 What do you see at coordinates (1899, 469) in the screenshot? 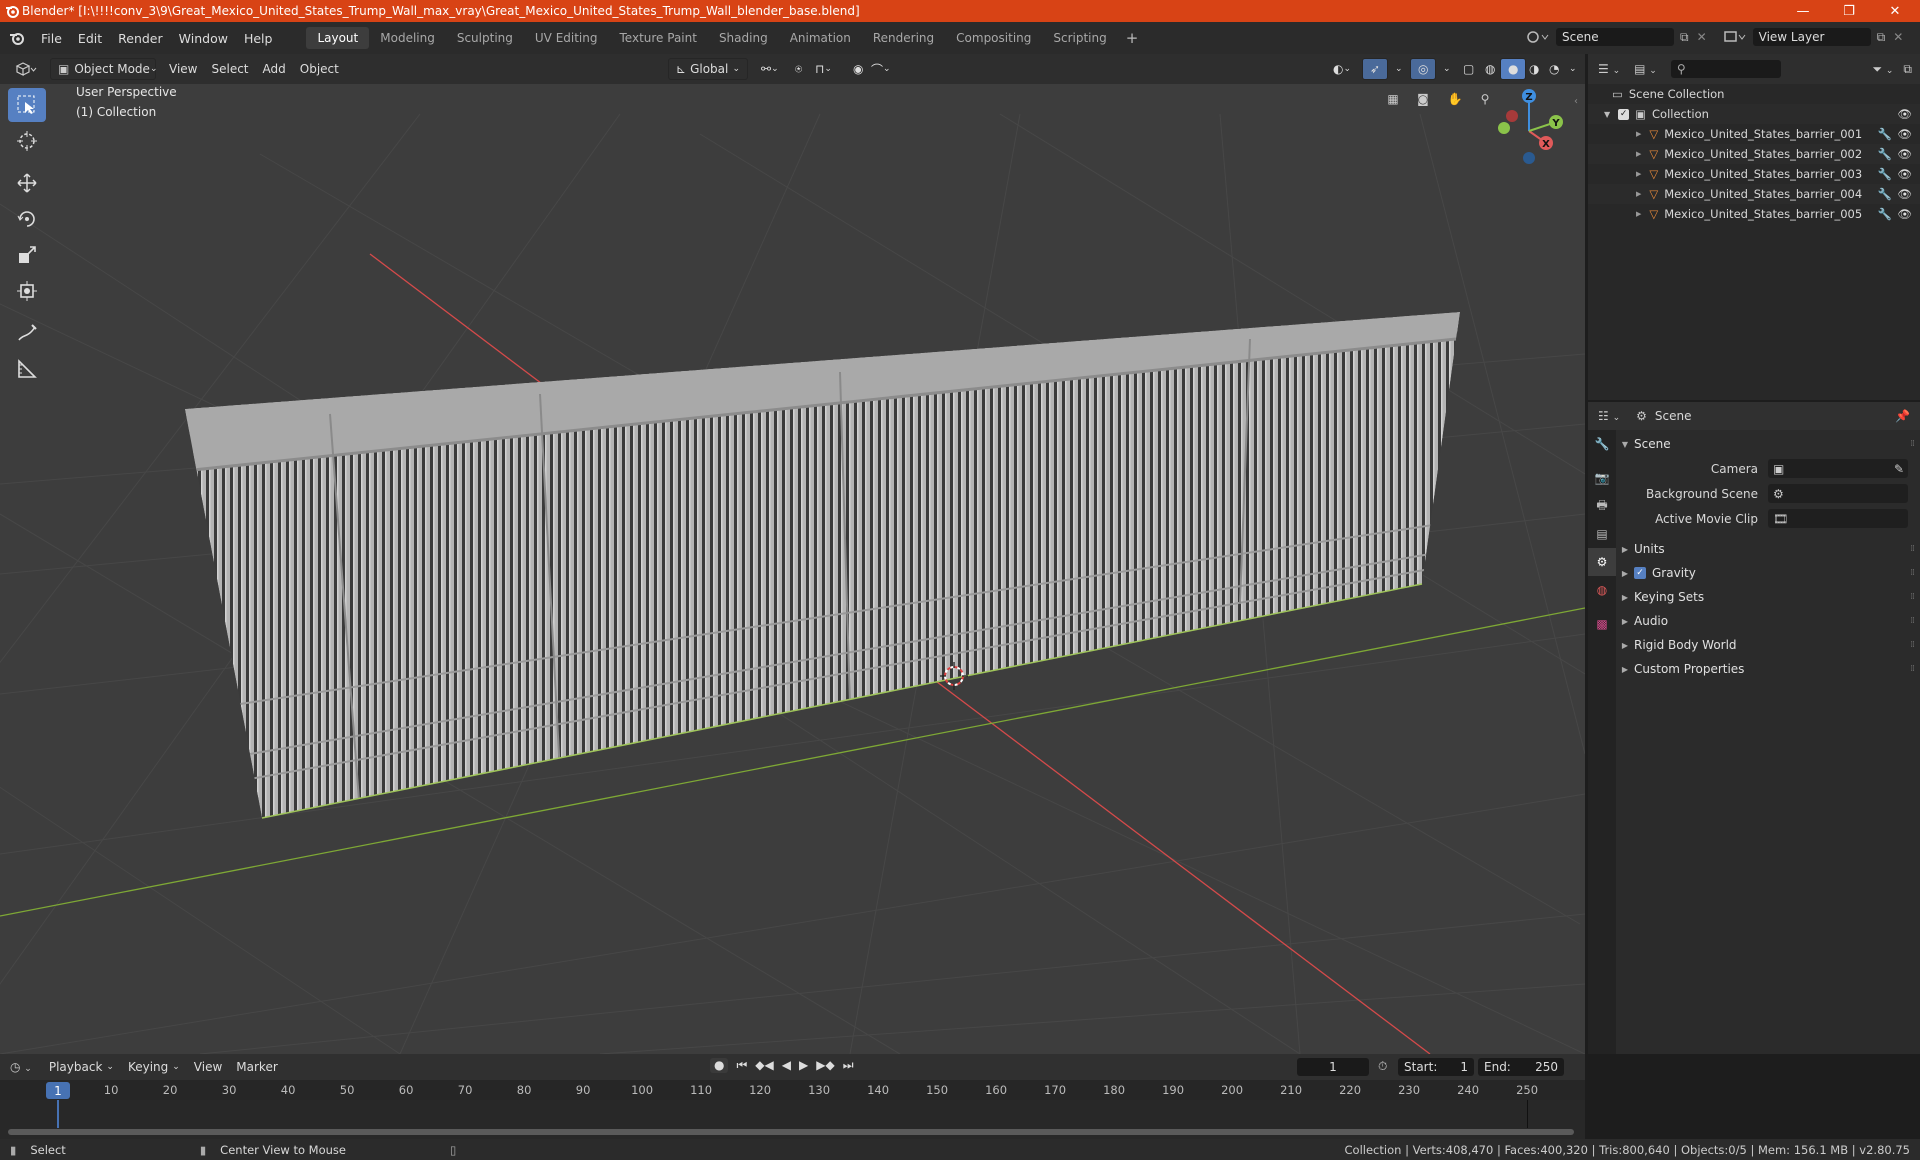
I see `eyedropper-icon: ✎` at bounding box center [1899, 469].